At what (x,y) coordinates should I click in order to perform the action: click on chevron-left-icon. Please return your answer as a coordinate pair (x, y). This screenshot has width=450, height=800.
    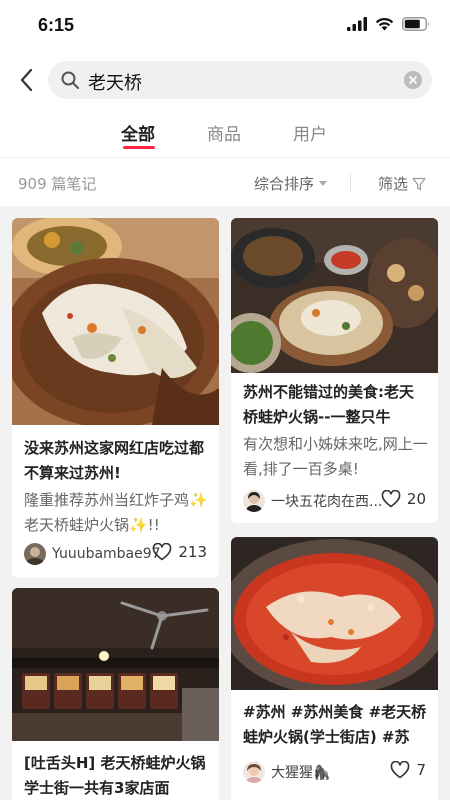
    Looking at the image, I should click on (26, 80).